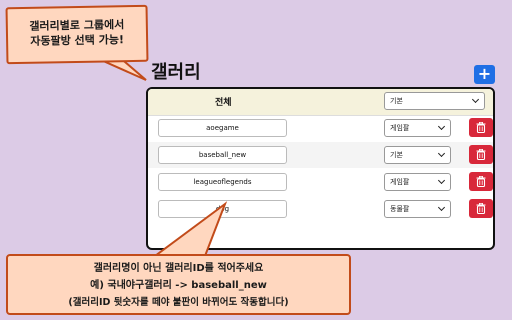 The width and height of the screenshot is (512, 320). I want to click on default-preset-select: 기본, so click(434, 101).